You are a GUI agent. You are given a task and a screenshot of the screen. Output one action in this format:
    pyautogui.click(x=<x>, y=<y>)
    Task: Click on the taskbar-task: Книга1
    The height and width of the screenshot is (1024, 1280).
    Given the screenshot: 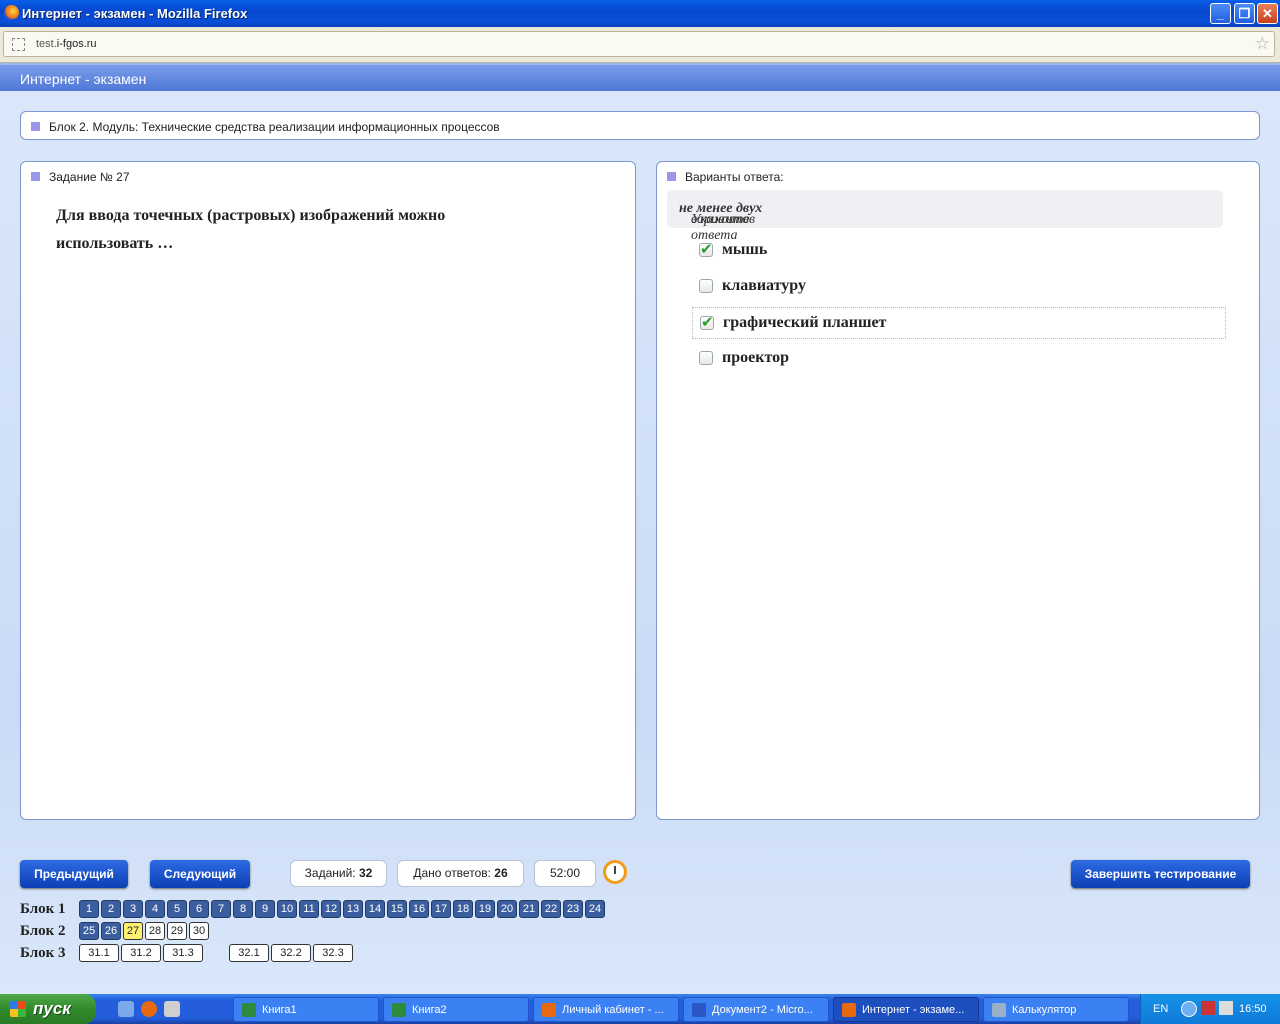 What is the action you would take?
    pyautogui.click(x=306, y=1009)
    